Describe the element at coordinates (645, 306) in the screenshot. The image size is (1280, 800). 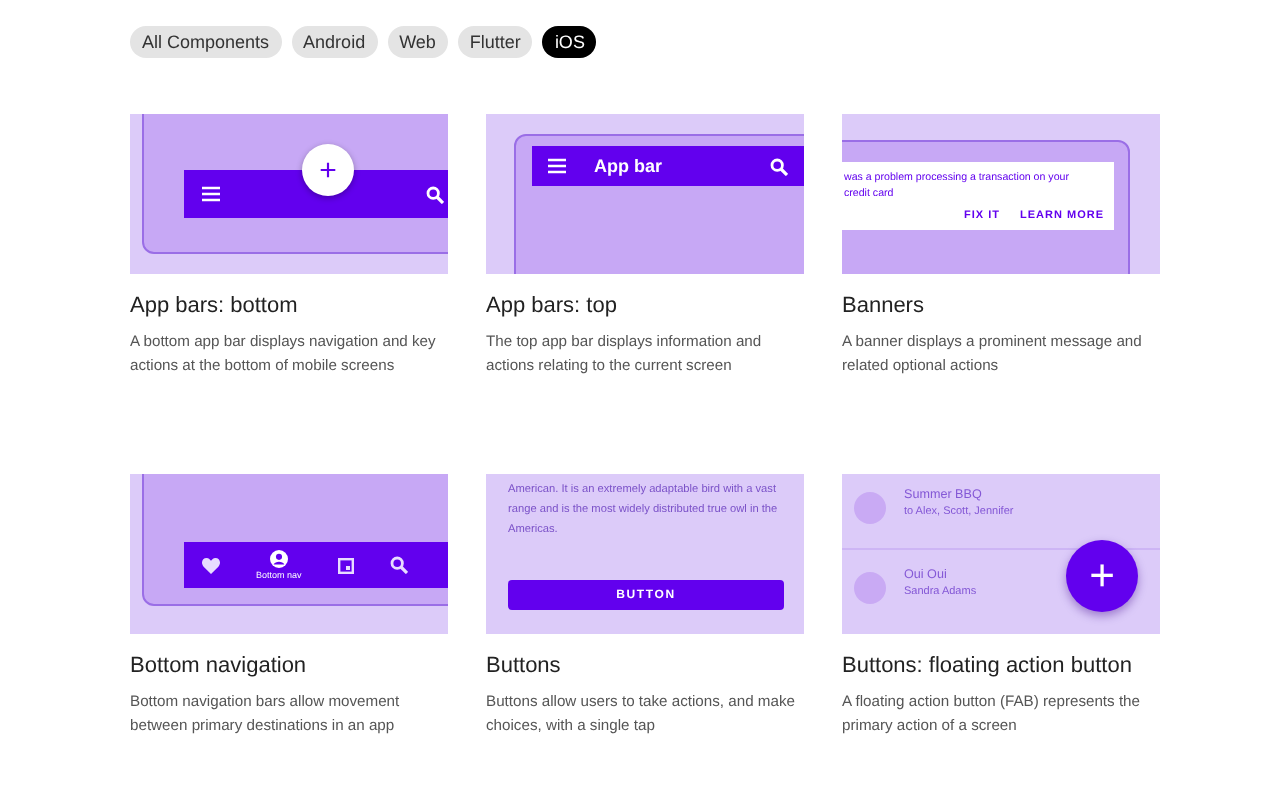
I see `card-title: App bars: top` at that location.